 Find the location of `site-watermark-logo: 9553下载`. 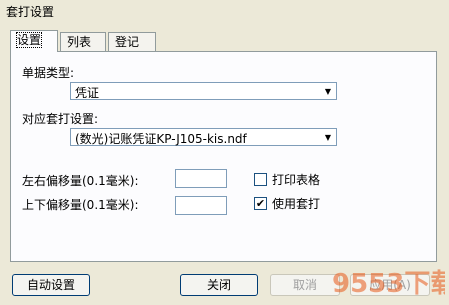

site-watermark-logo: 9553下载 is located at coordinates (388, 284).